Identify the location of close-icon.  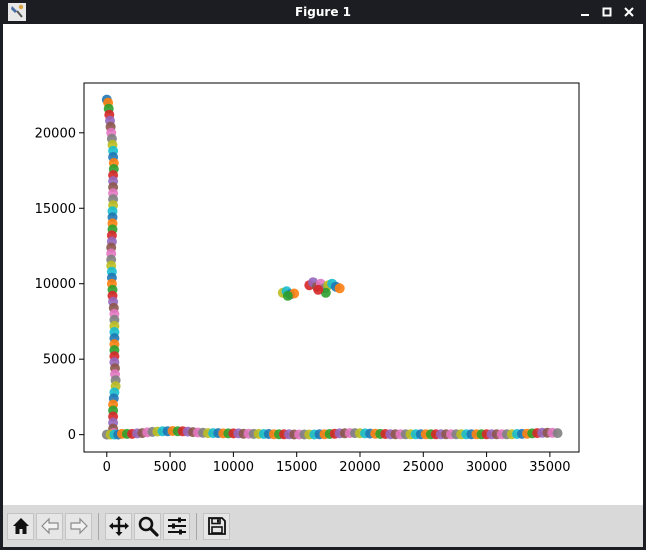
(629, 12).